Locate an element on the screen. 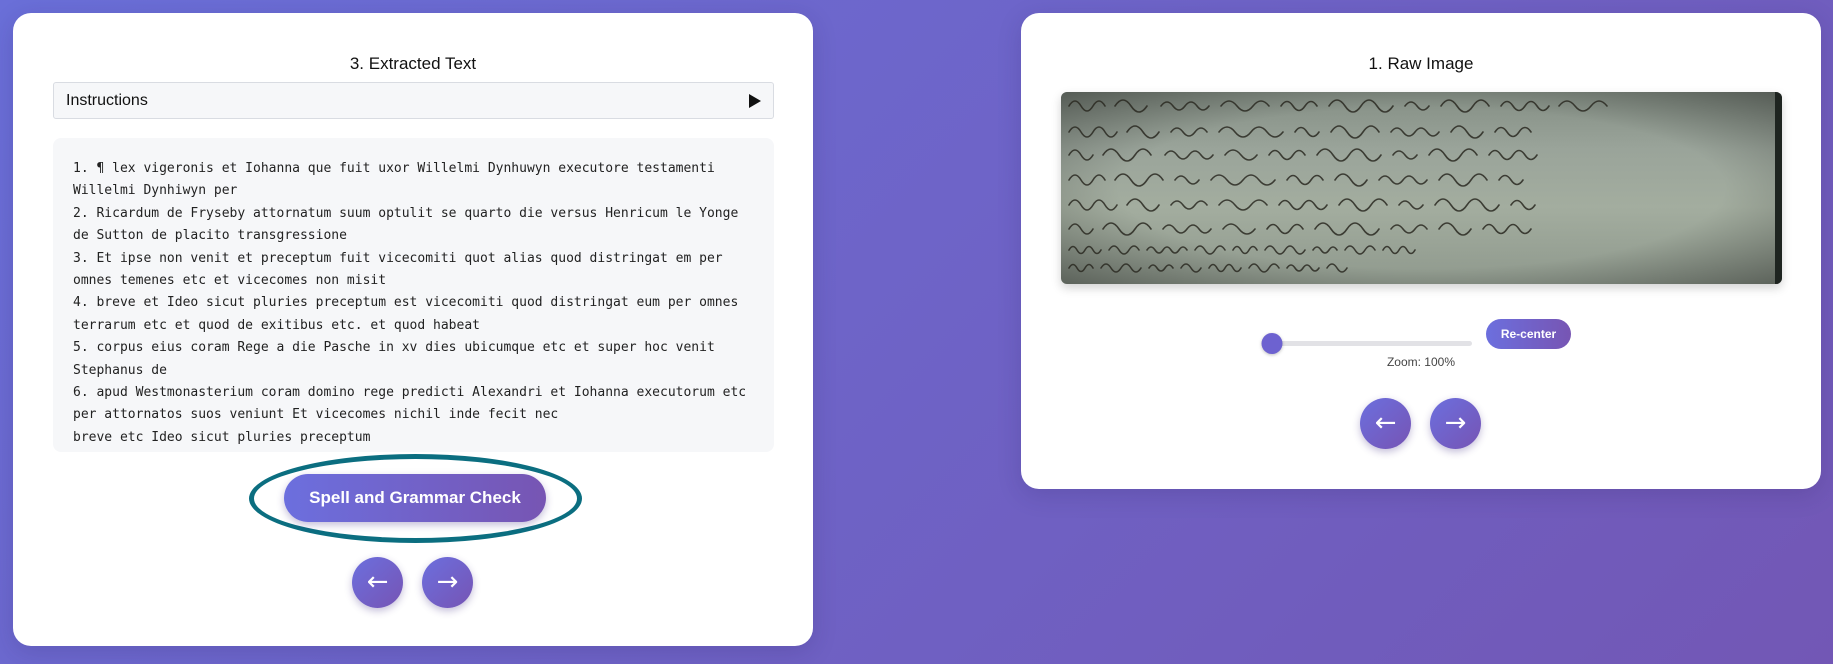  zoom-slider-track is located at coordinates (1372, 343).